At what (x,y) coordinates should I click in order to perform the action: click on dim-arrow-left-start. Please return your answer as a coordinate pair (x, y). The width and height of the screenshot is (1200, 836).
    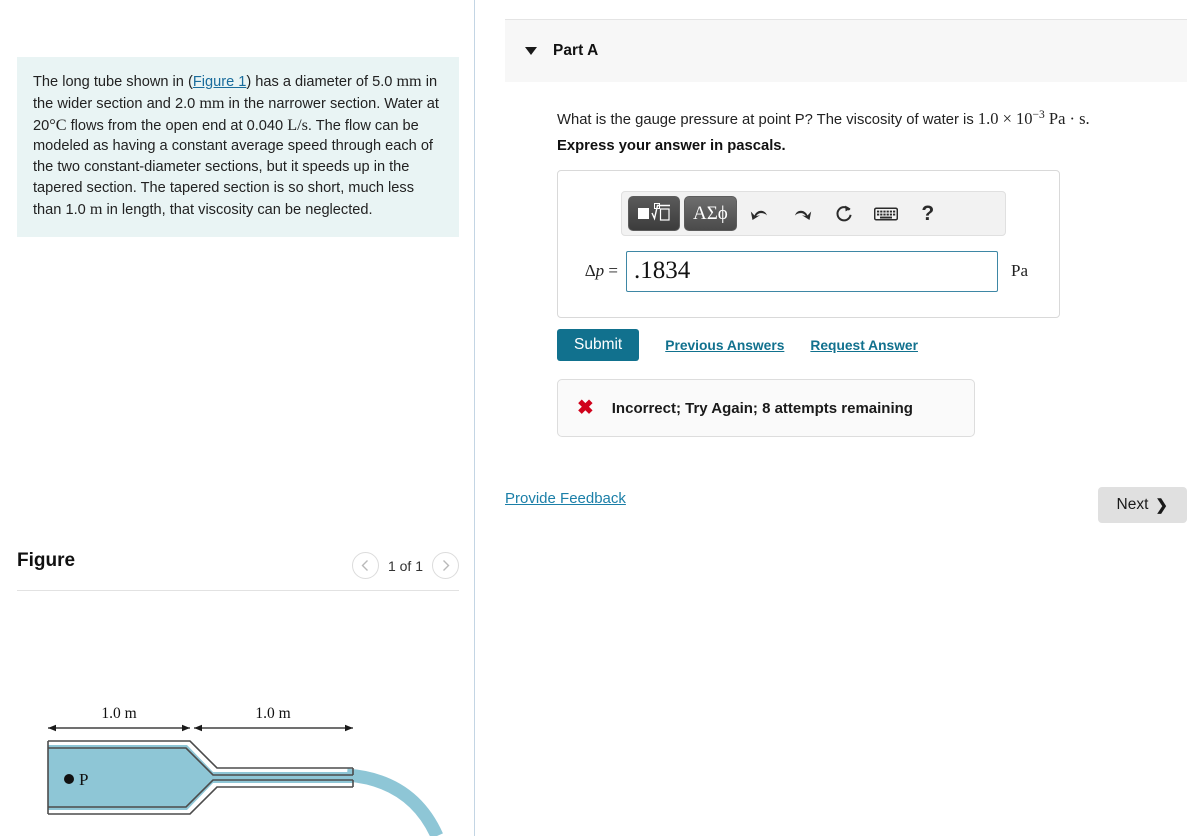
    Looking at the image, I should click on (52, 728).